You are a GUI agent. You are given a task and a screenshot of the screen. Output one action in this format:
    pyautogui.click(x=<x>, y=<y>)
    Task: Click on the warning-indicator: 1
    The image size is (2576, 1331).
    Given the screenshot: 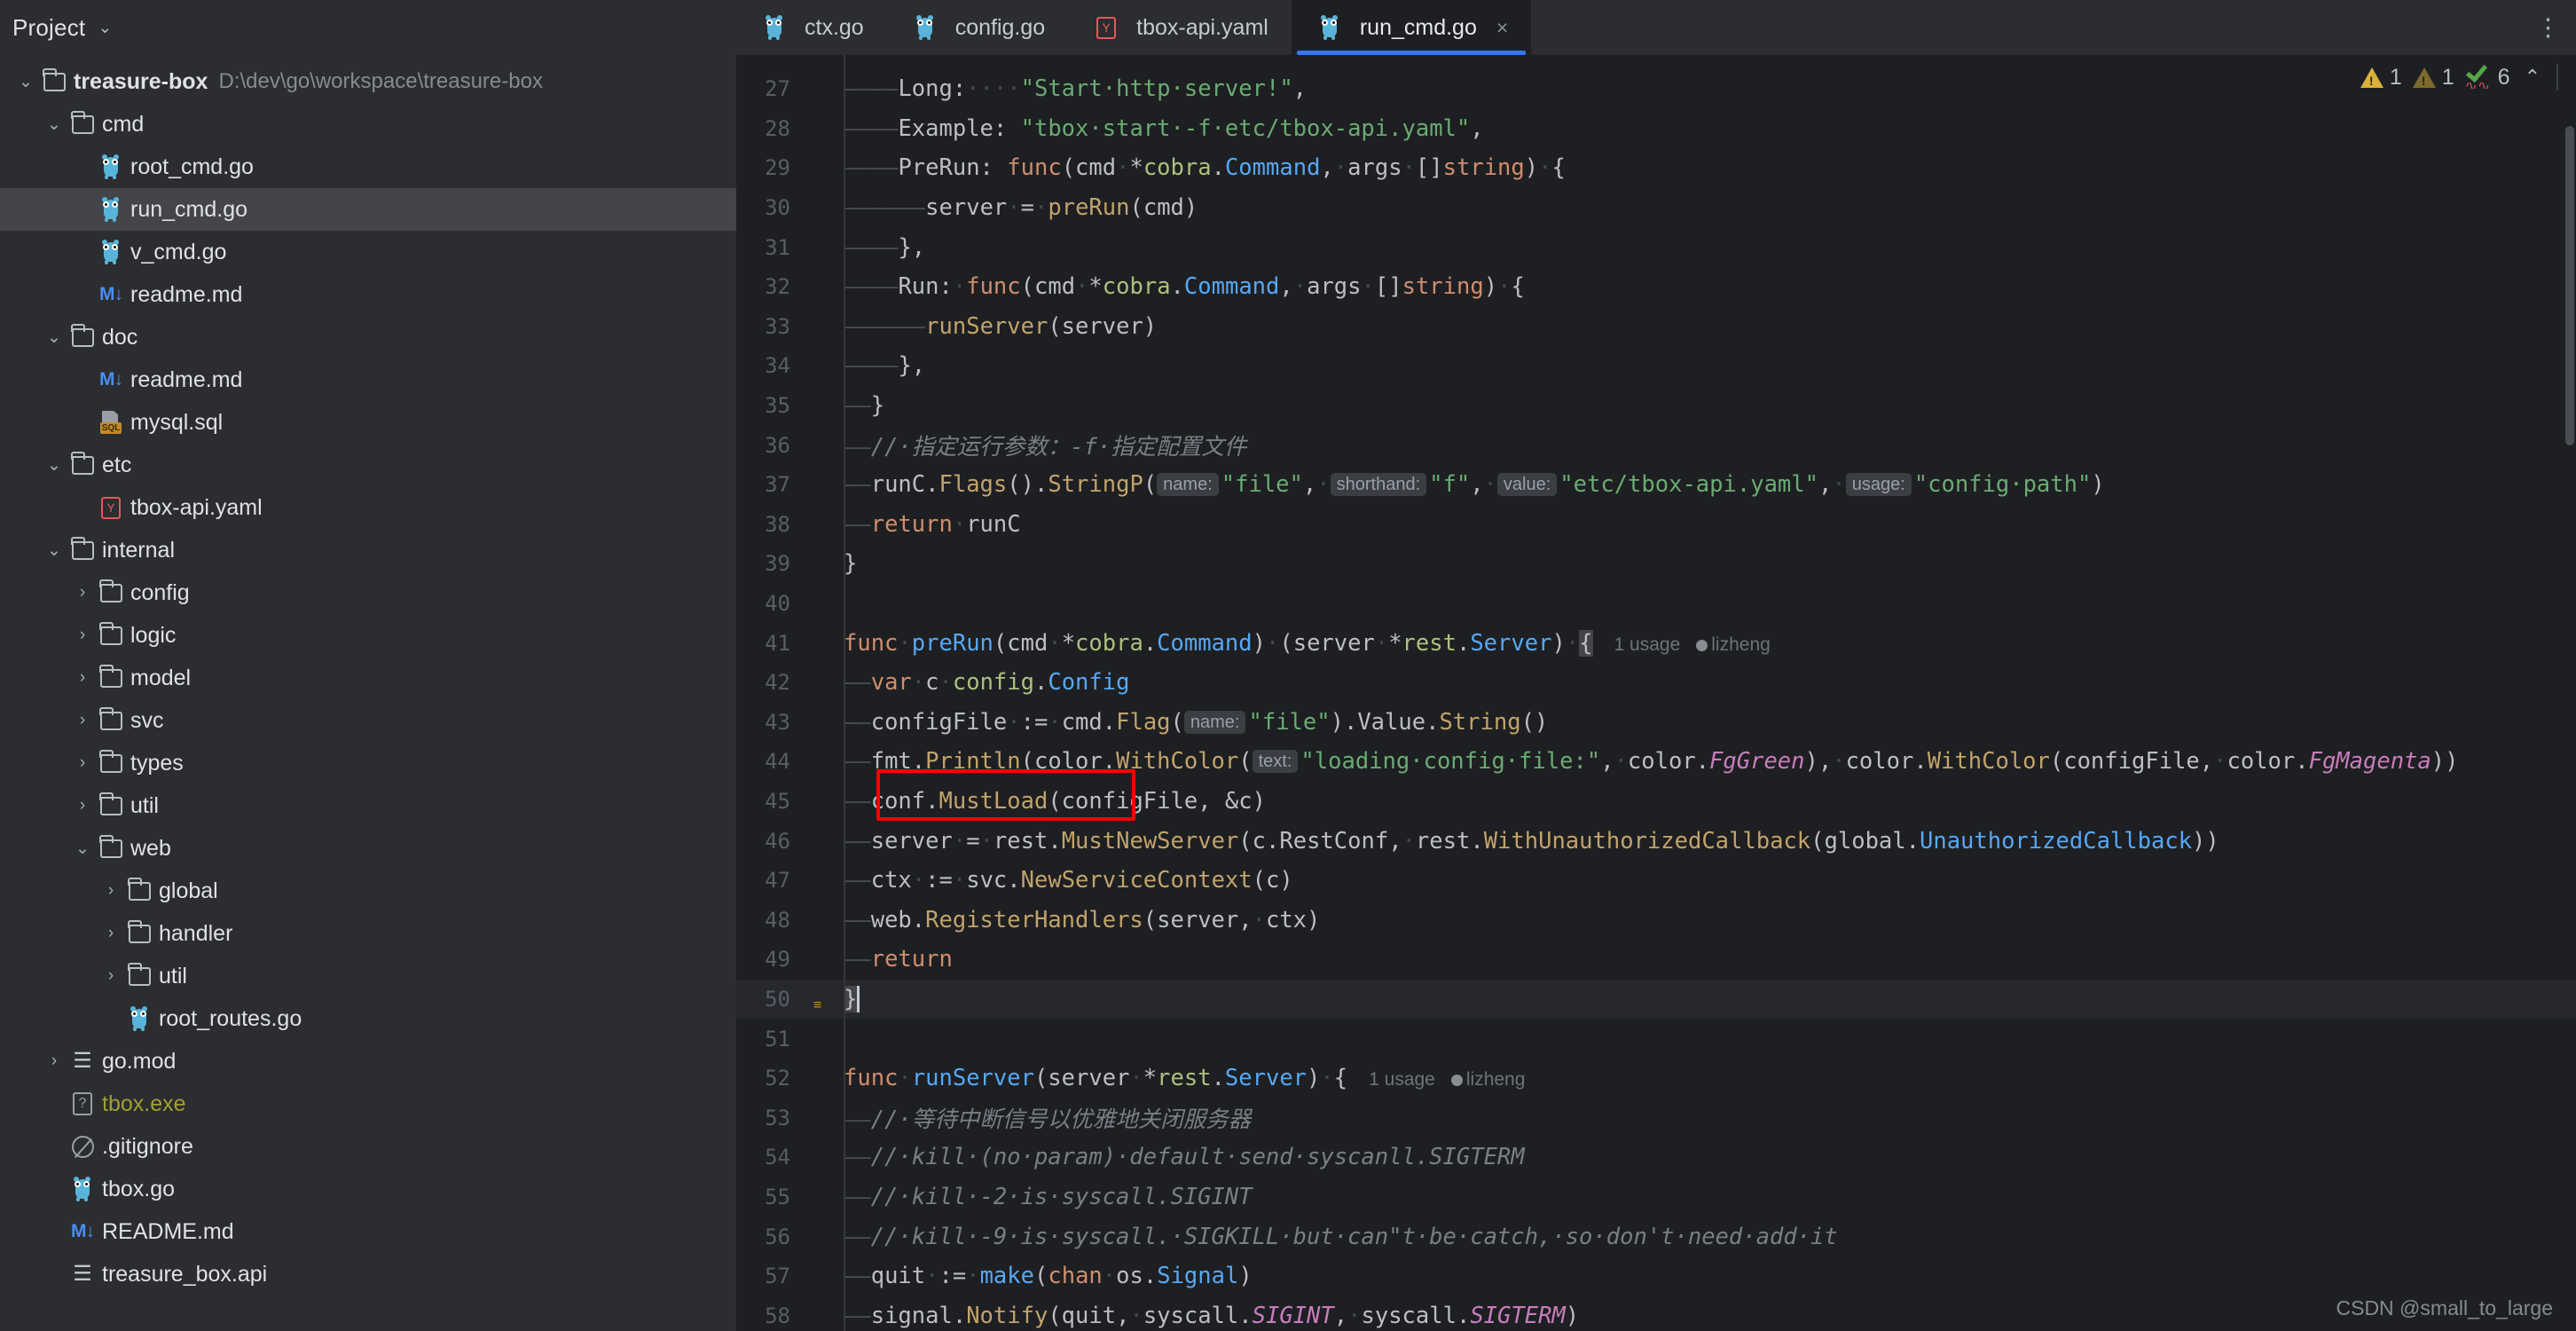 What is the action you would take?
    pyautogui.click(x=2381, y=78)
    